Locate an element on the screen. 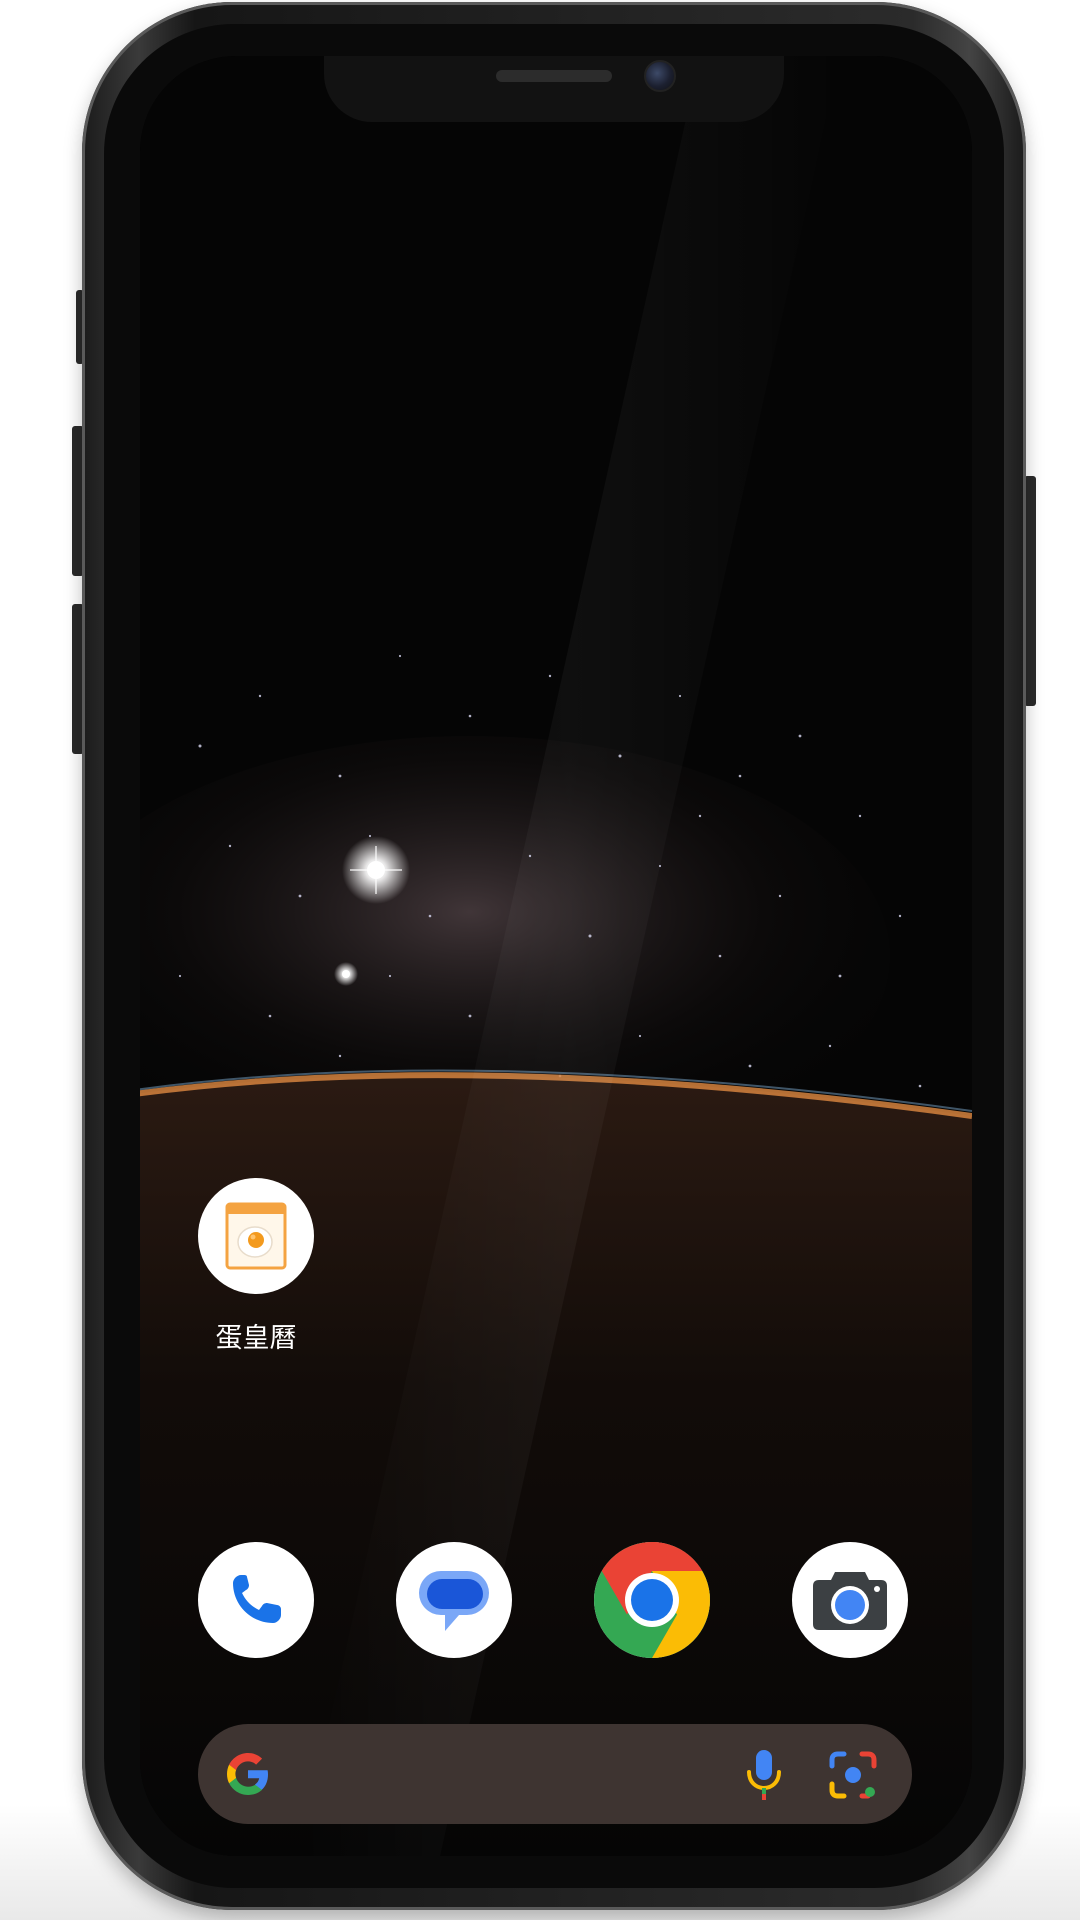 Image resolution: width=1080 pixels, height=1920 pixels. phone-icon is located at coordinates (257, 1599).